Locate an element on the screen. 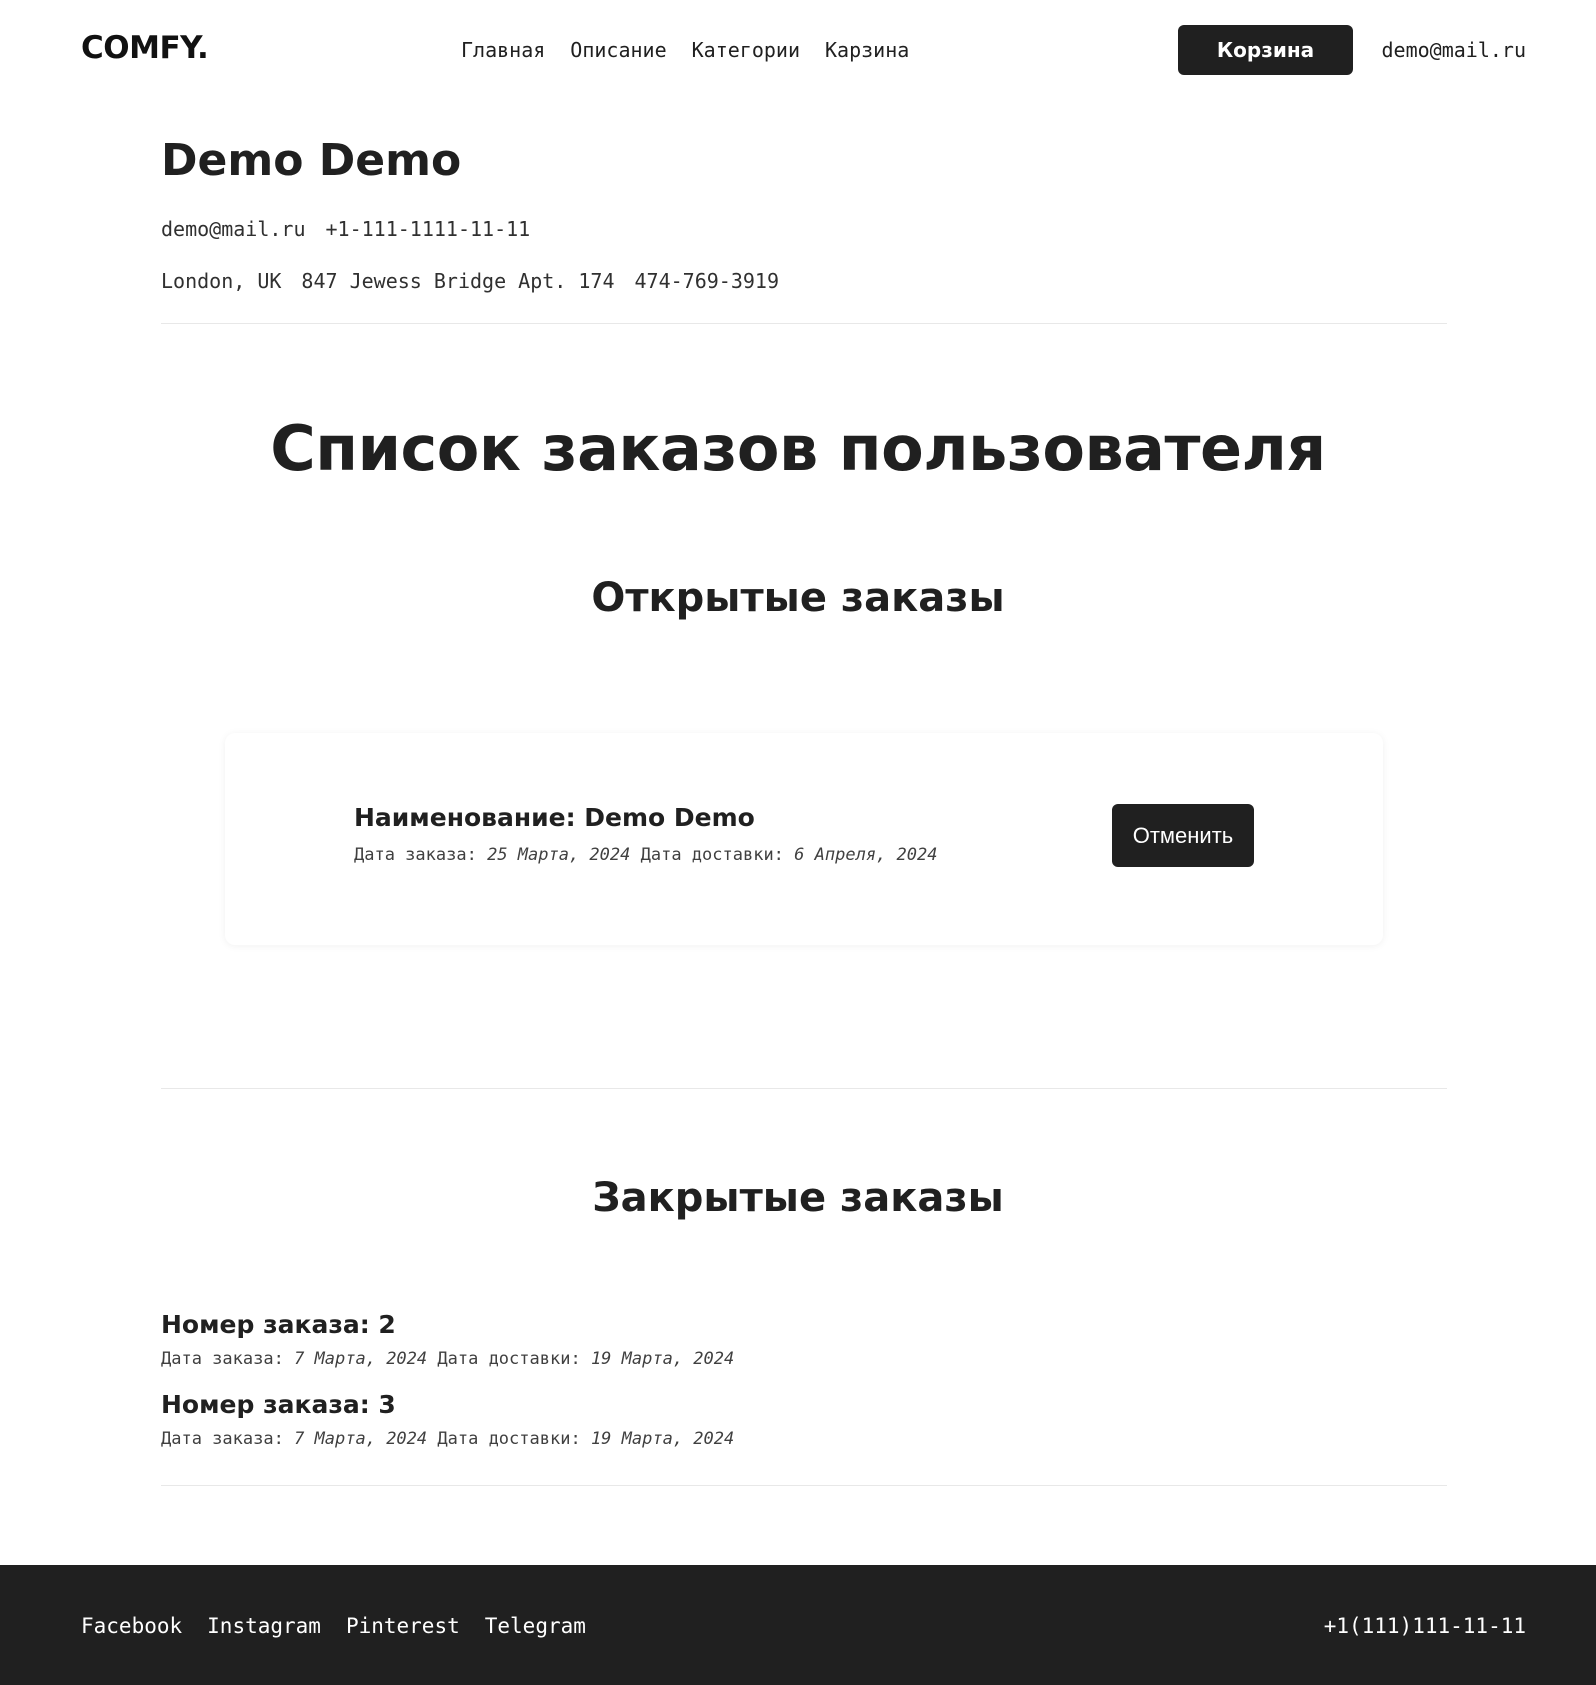 The height and width of the screenshot is (1685, 1596). profile-name: Demo Demo is located at coordinates (311, 160).